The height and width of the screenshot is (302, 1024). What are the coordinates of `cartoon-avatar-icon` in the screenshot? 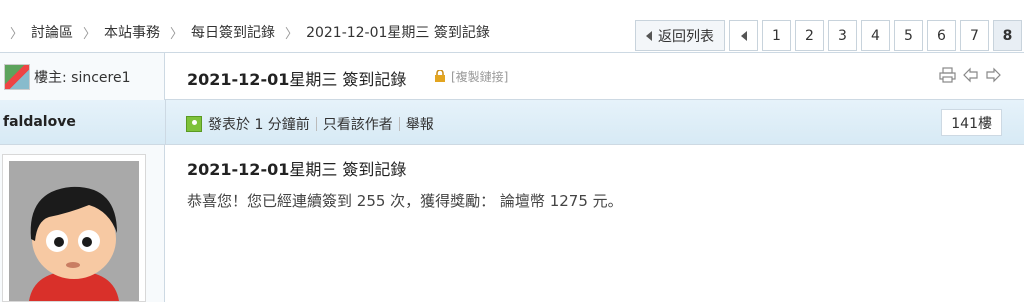 It's located at (74, 231).